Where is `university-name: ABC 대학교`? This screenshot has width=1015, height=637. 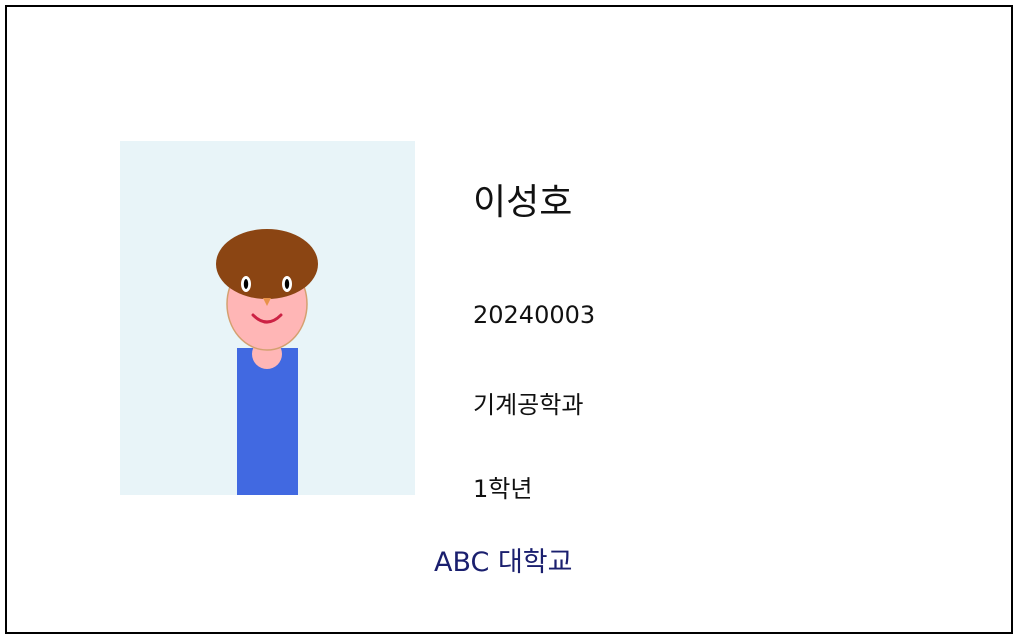
university-name: ABC 대학교 is located at coordinates (503, 562).